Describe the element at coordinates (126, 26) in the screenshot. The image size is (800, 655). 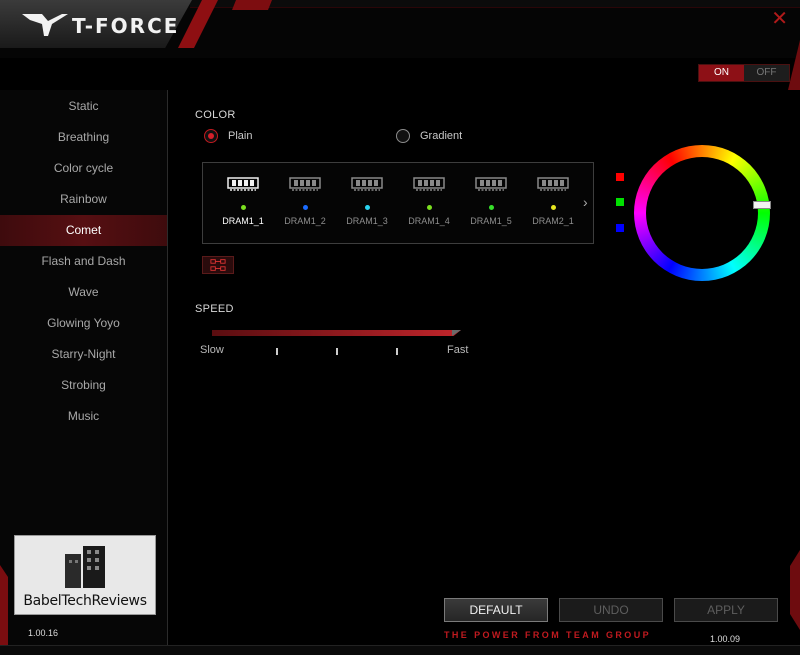
I see `app-title: T-FORCE` at that location.